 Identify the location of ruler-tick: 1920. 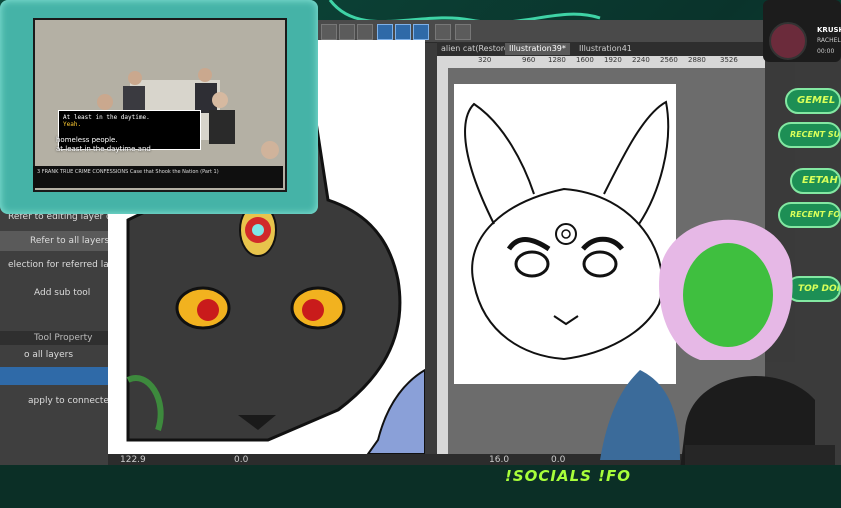
(613, 60).